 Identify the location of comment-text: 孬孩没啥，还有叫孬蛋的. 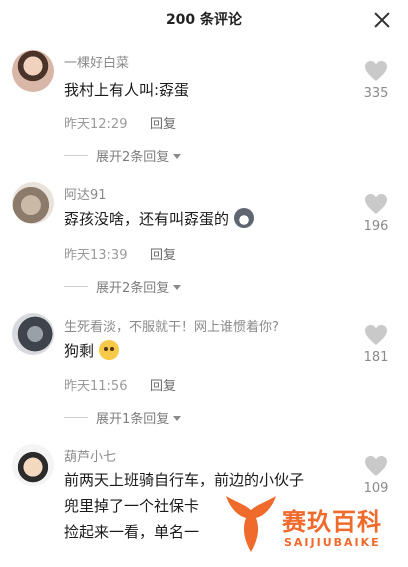
(159, 219).